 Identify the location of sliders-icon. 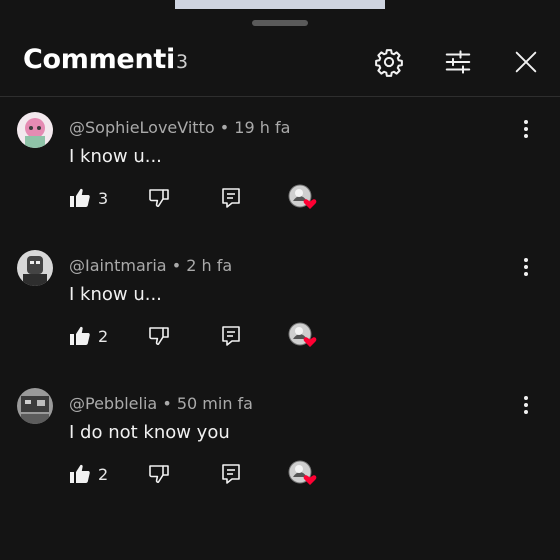
(458, 62).